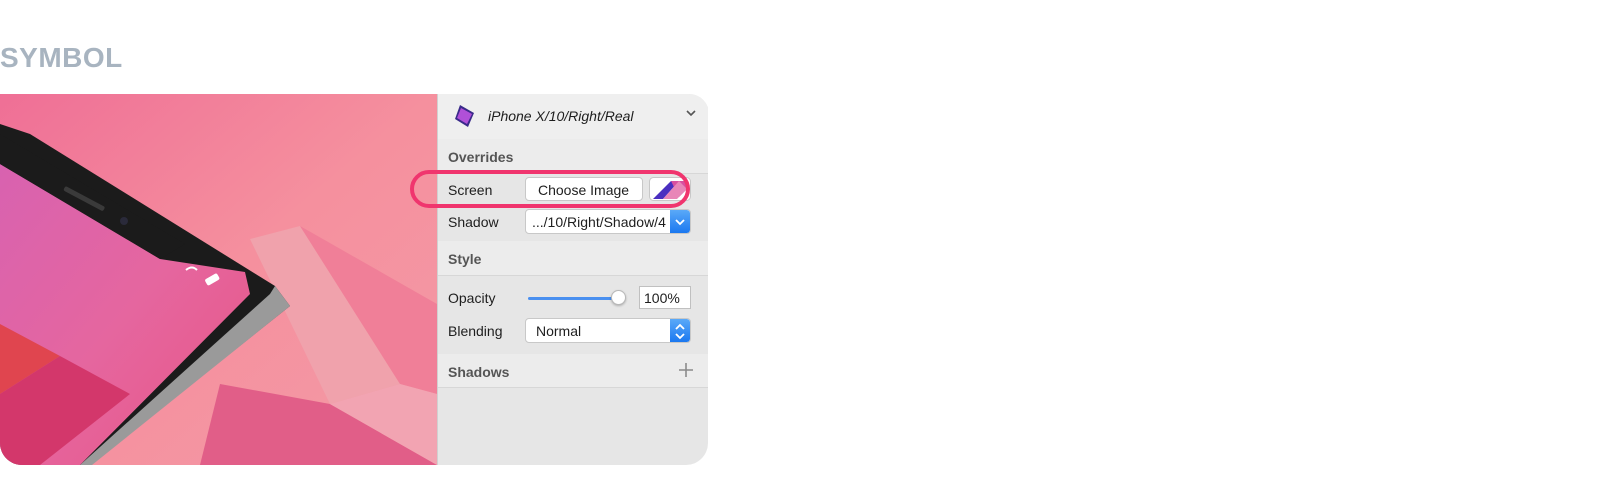 Image resolution: width=1600 pixels, height=500 pixels. I want to click on shadow-chevron-icon, so click(680, 221).